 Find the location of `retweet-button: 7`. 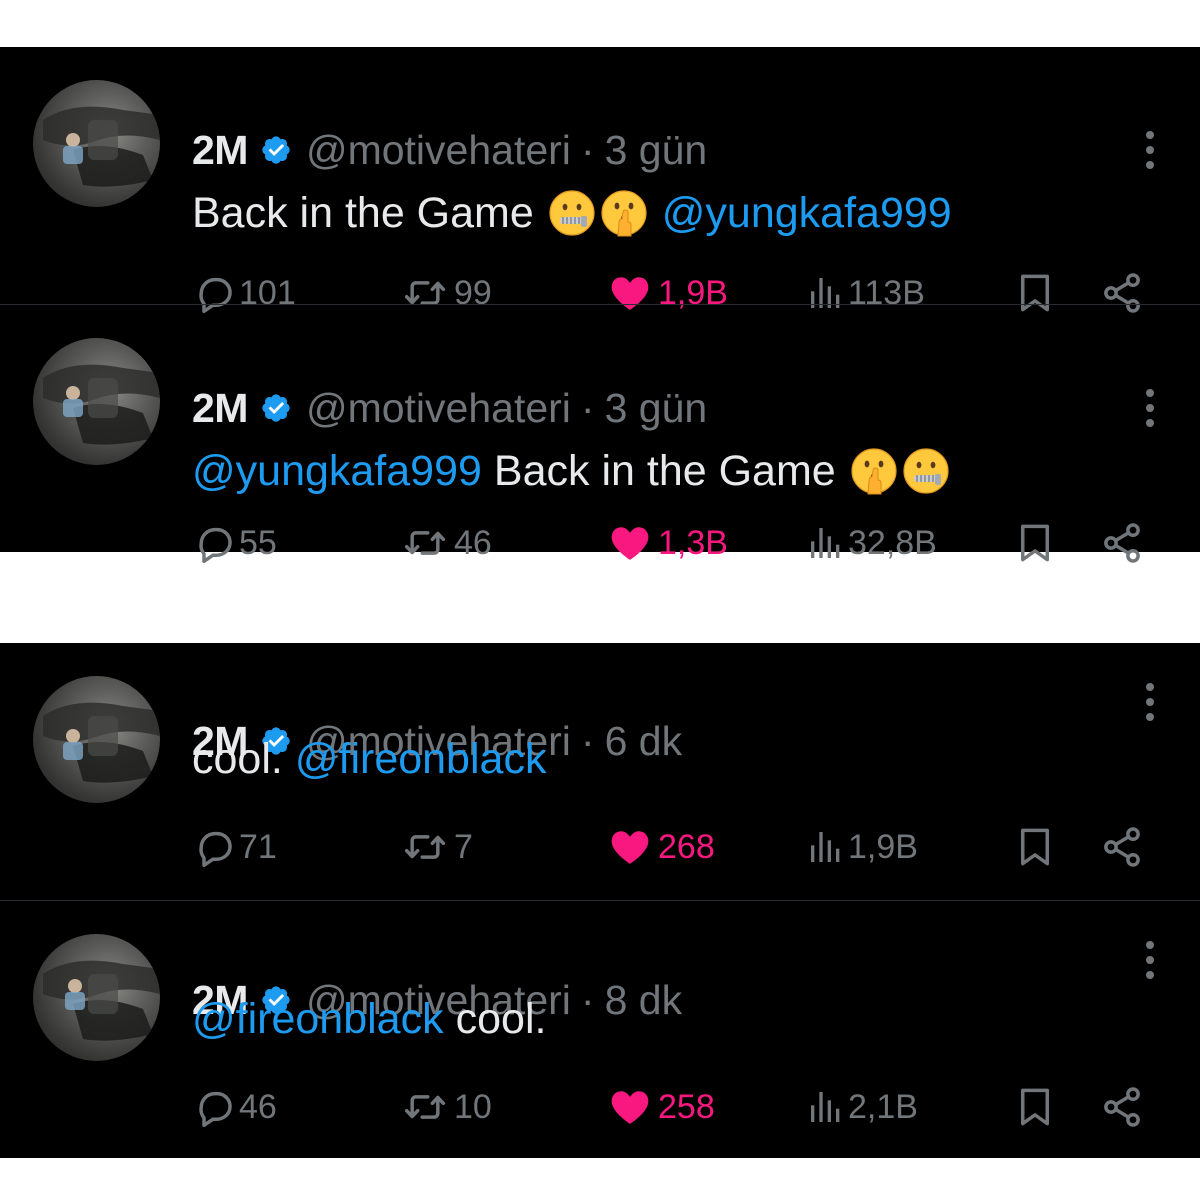

retweet-button: 7 is located at coordinates (435, 847).